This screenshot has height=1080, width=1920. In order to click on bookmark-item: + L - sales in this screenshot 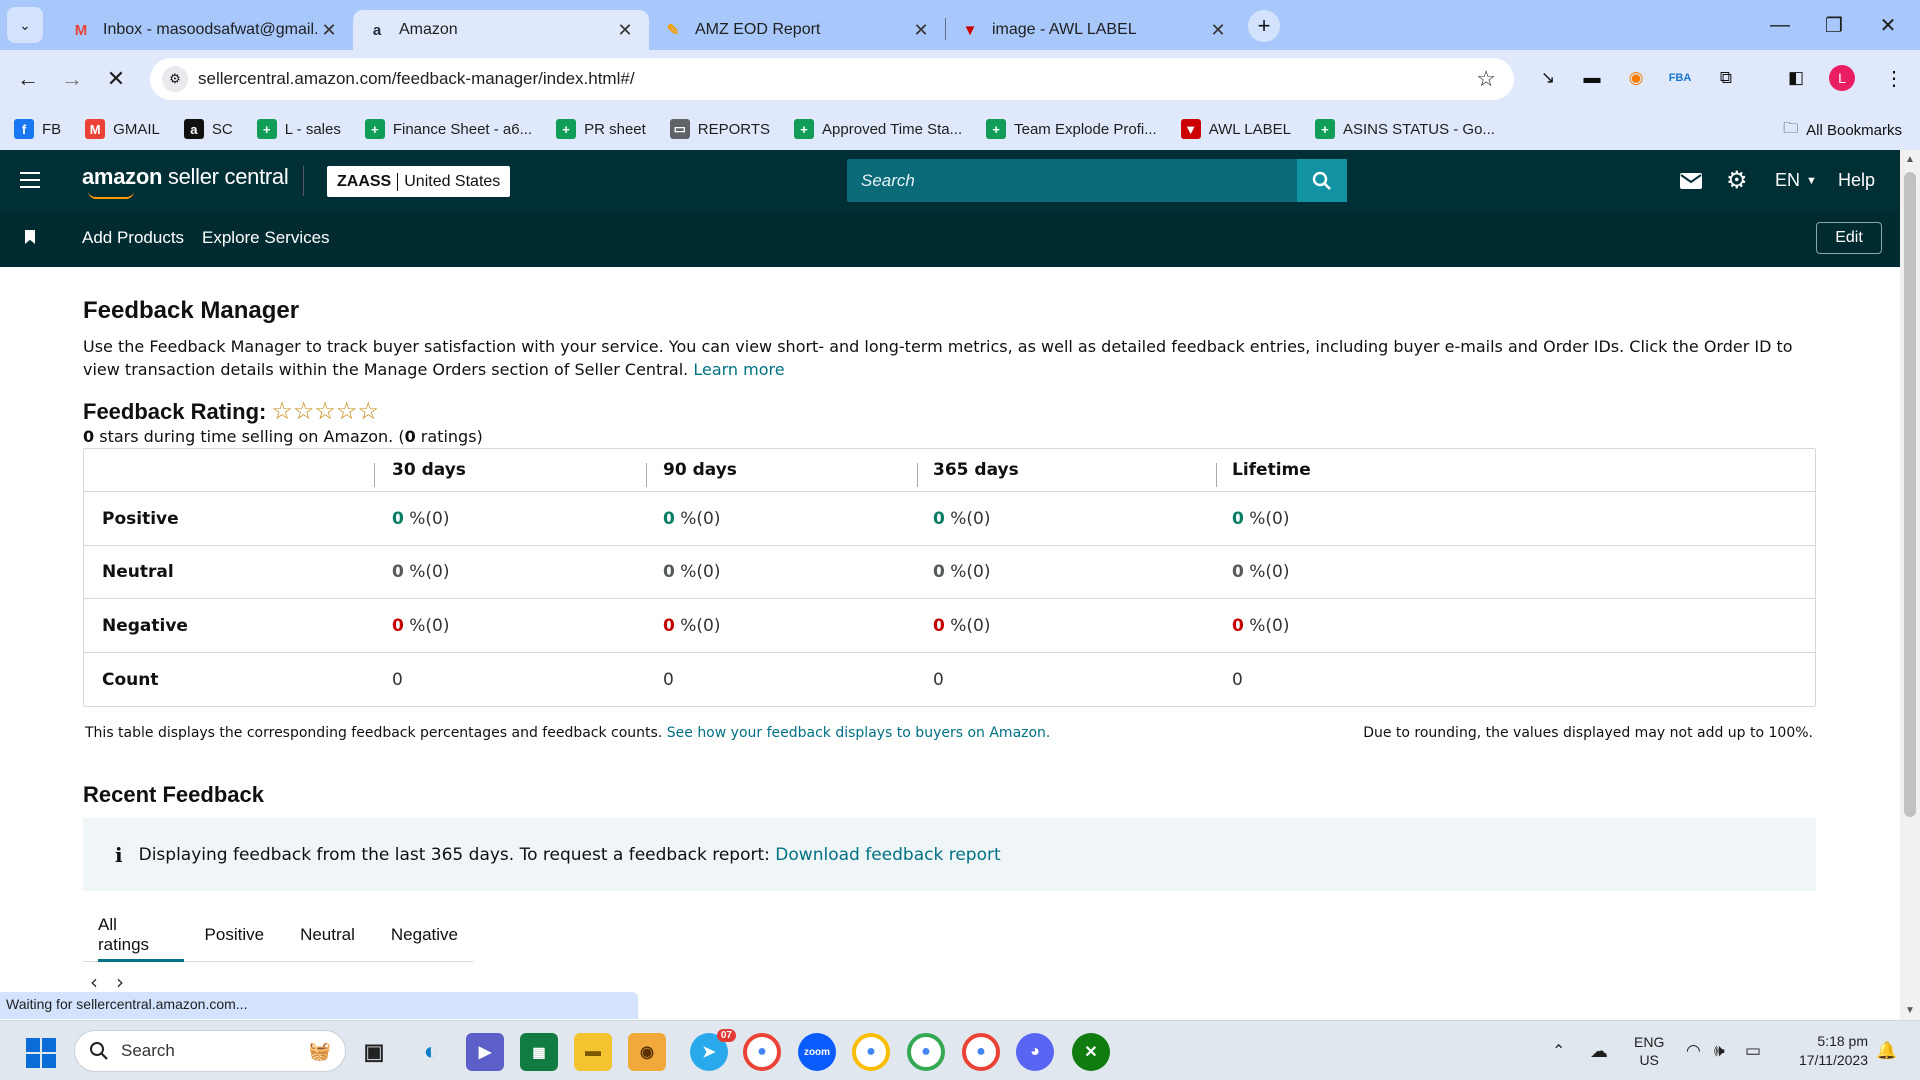, I will do `click(298, 129)`.